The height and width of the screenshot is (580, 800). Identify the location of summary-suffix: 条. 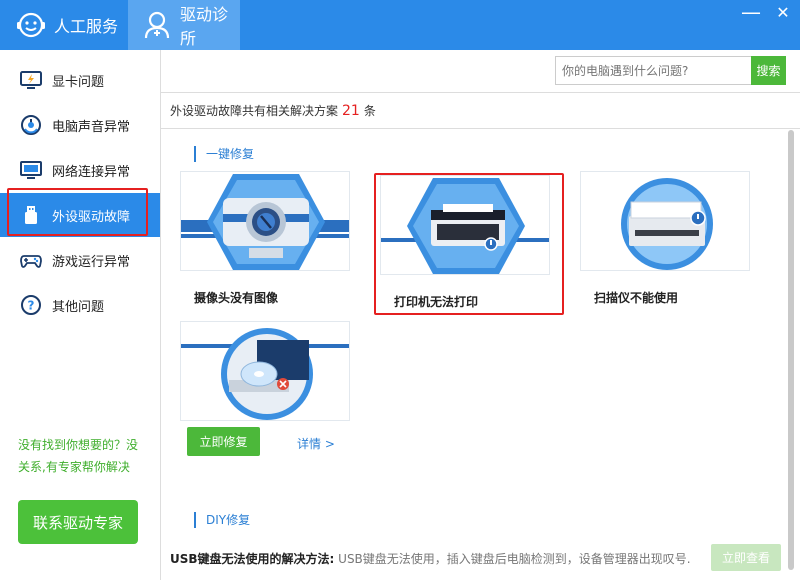
(369, 111).